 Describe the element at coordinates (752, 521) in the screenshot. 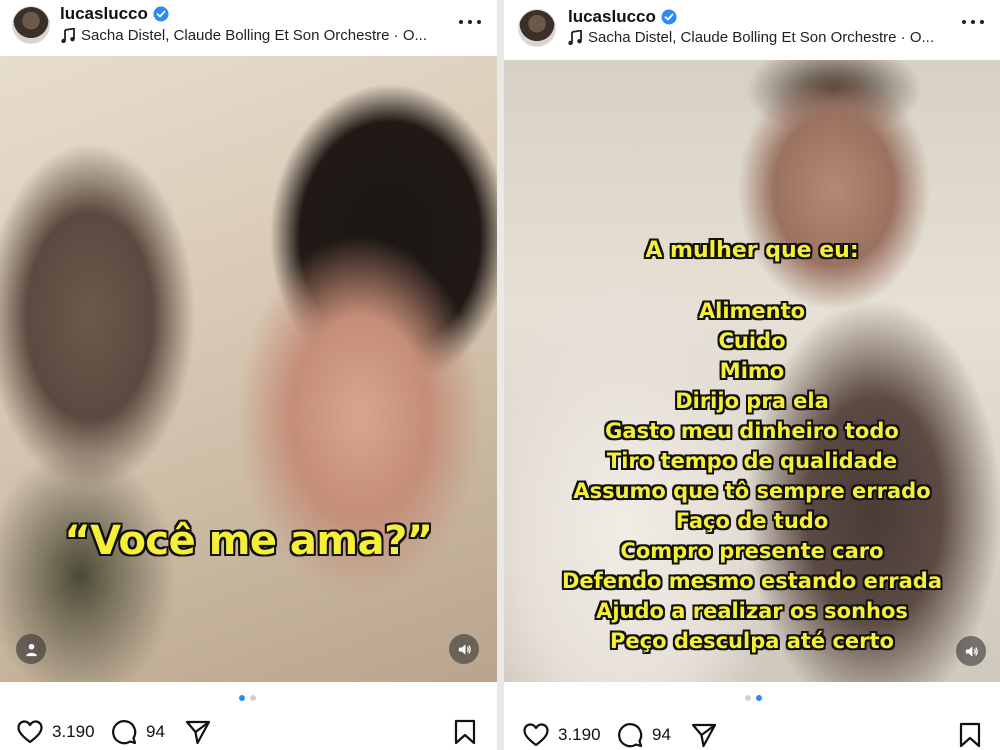

I see `caption-line: Faço de tudo` at that location.